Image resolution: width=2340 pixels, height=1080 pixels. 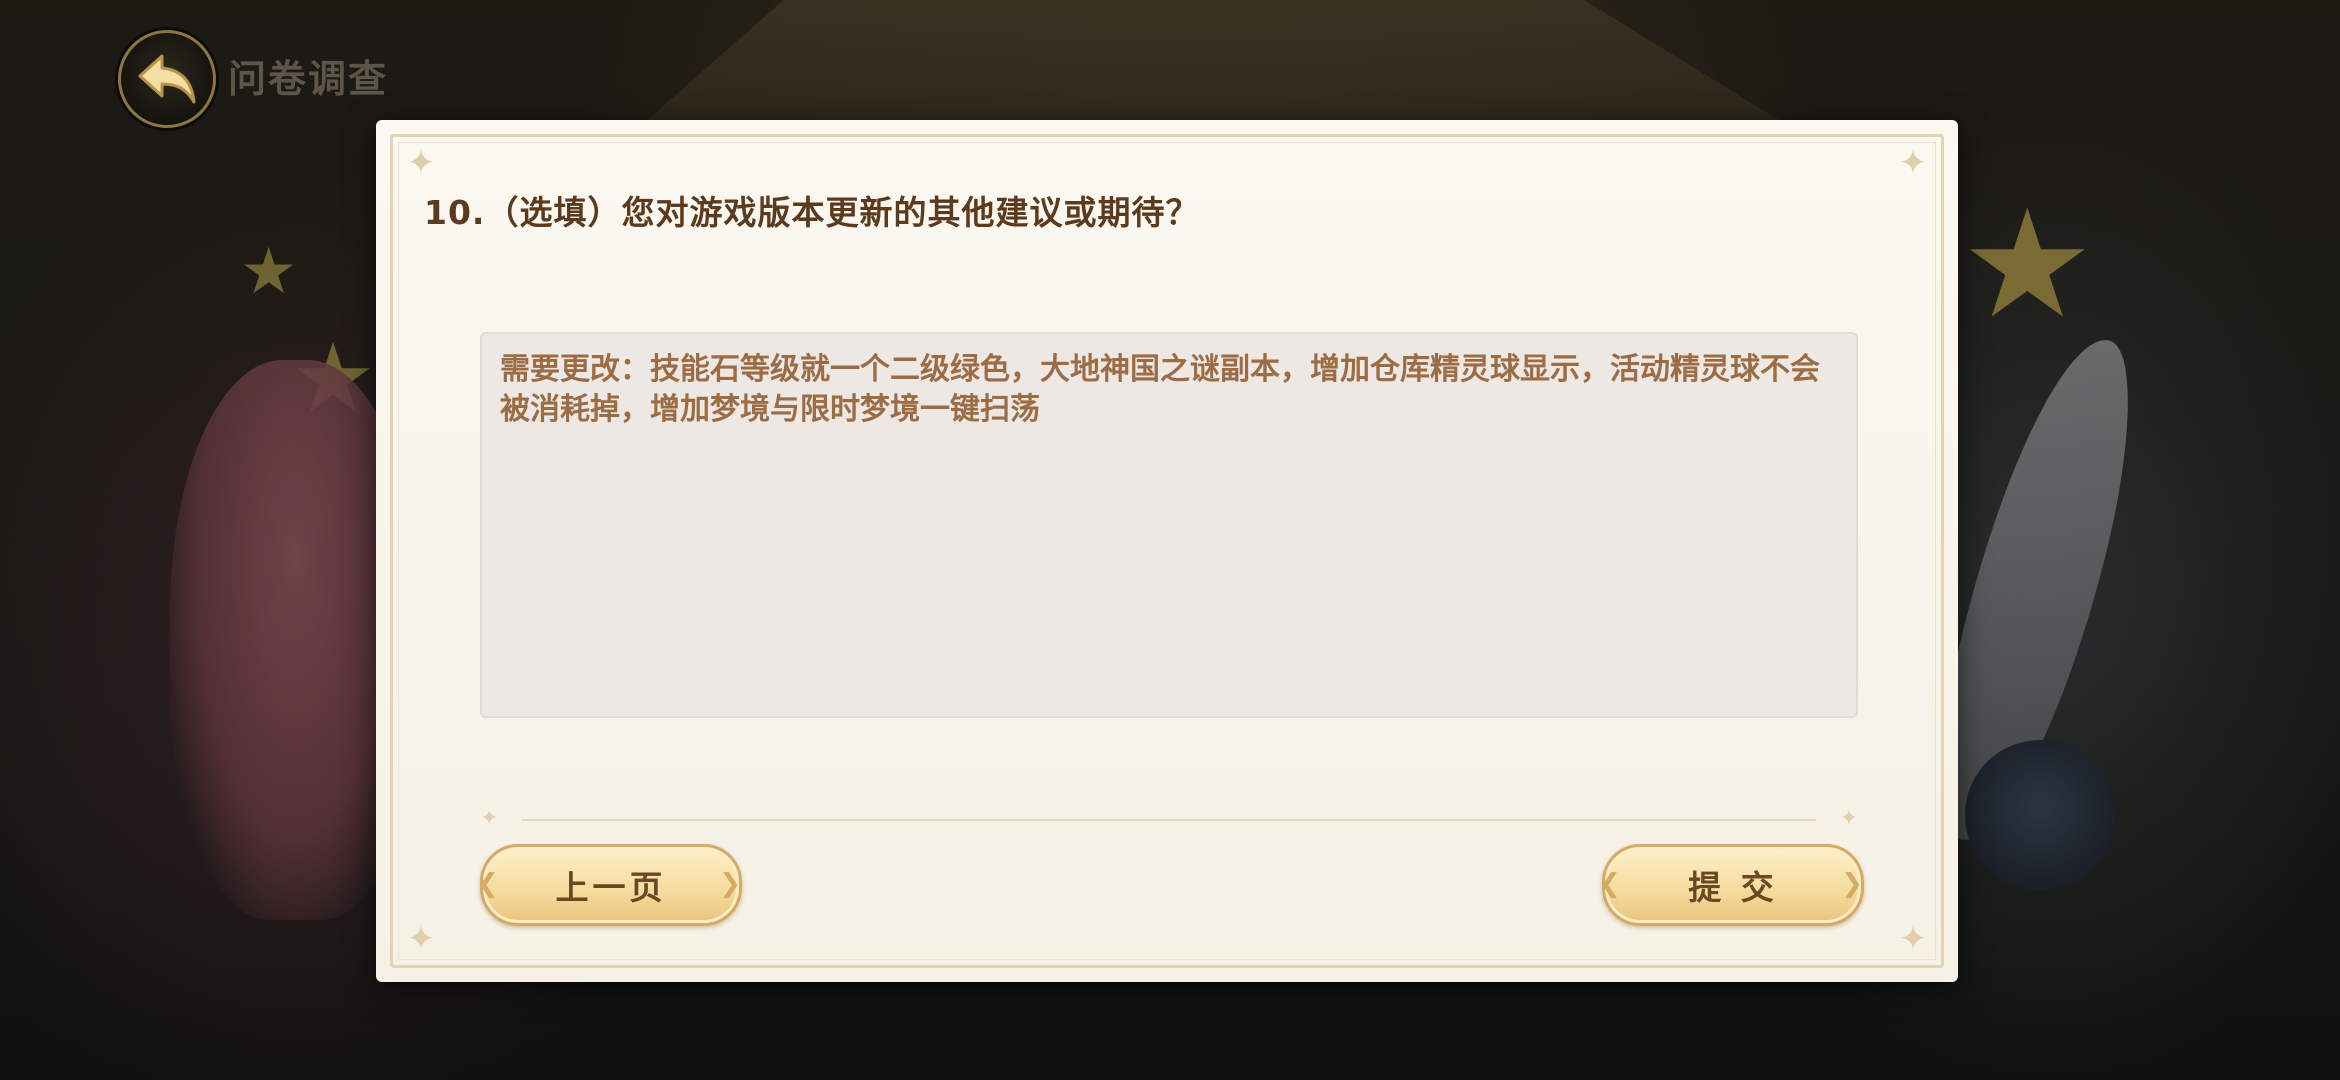 What do you see at coordinates (308, 79) in the screenshot?
I see `page-title: 问卷调查` at bounding box center [308, 79].